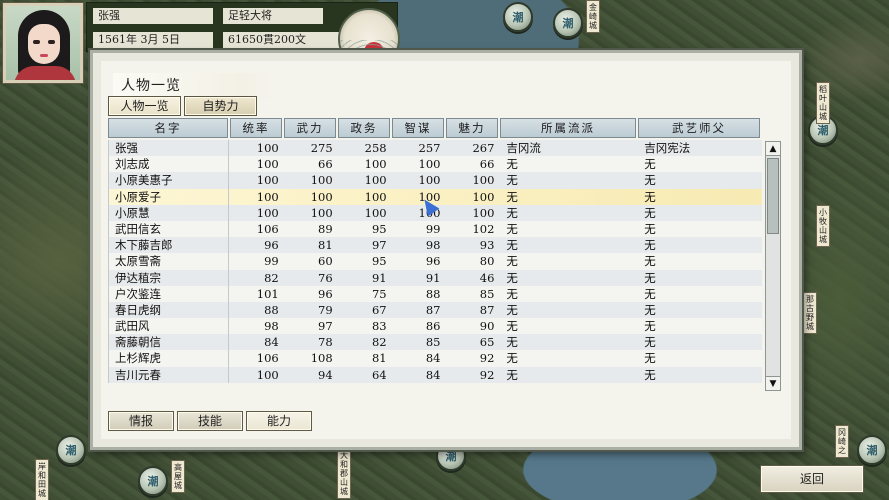 The height and width of the screenshot is (500, 889). I want to click on cell-name: 小原慧, so click(169, 212).